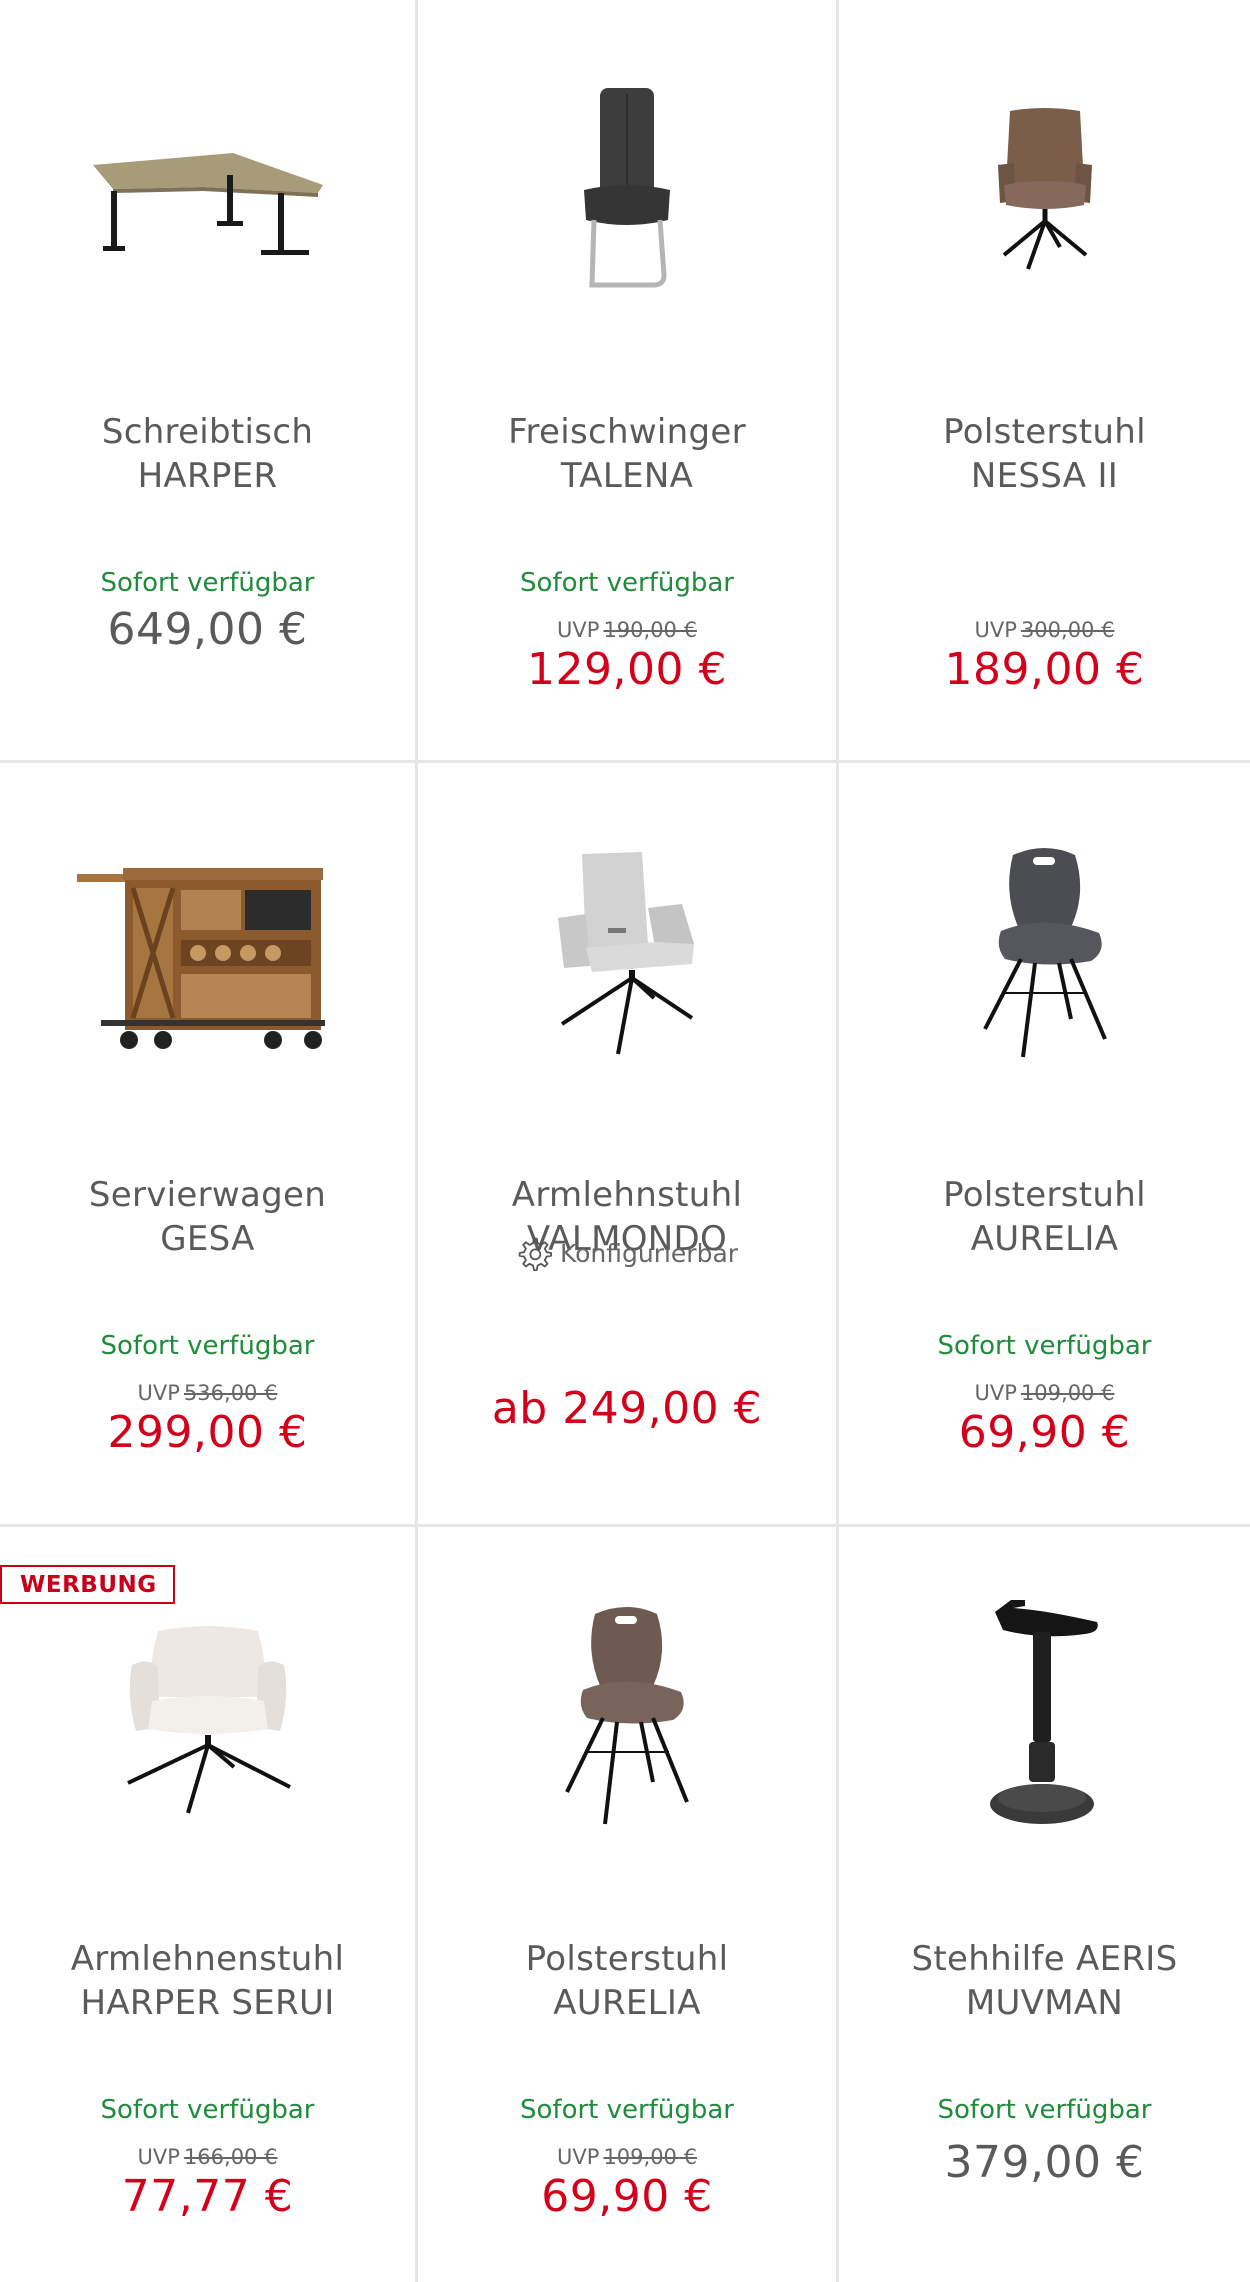  Describe the element at coordinates (627, 1408) in the screenshot. I see `from-price: ab 249,00 €` at that location.